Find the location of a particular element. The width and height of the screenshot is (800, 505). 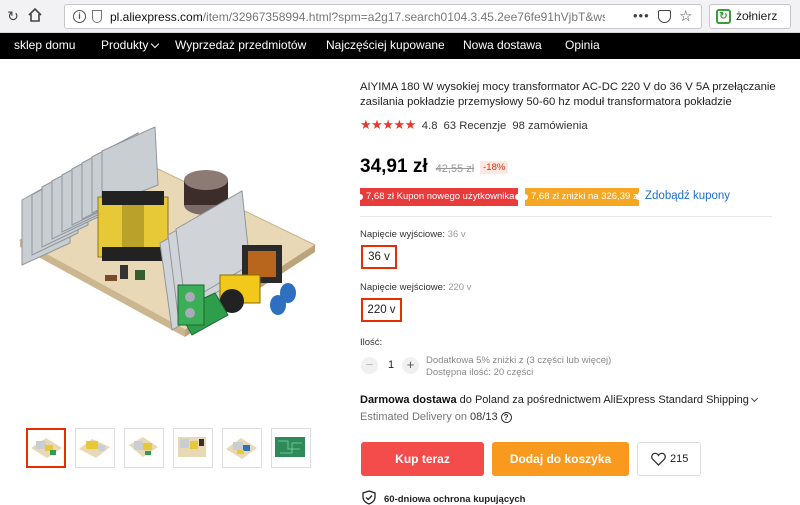

bookmark-star-icon: ☆ is located at coordinates (685, 16).